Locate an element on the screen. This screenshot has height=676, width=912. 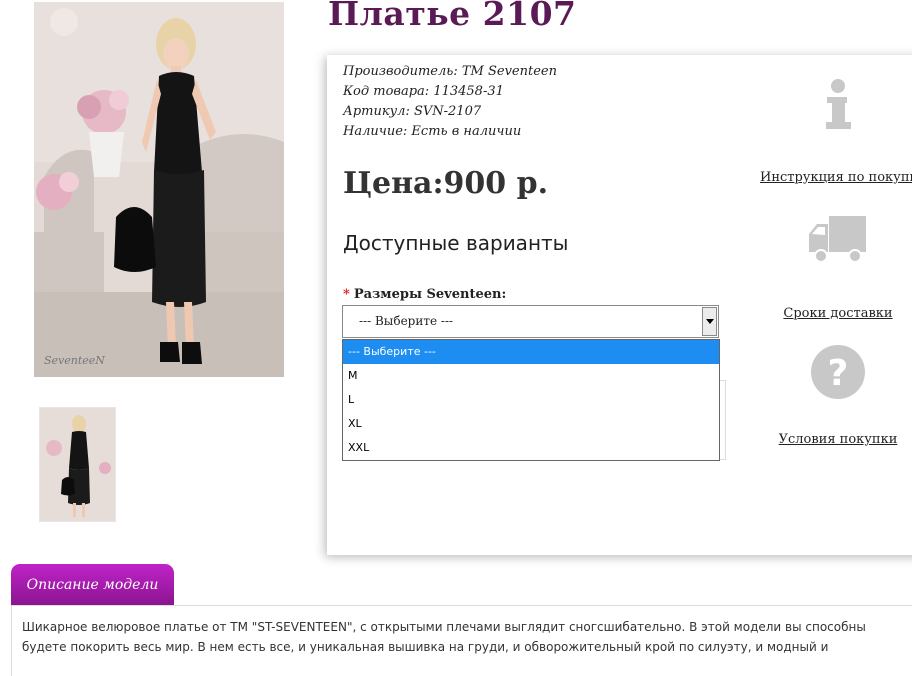
size-label-text: Размеры Seventeen: is located at coordinates (430, 294).